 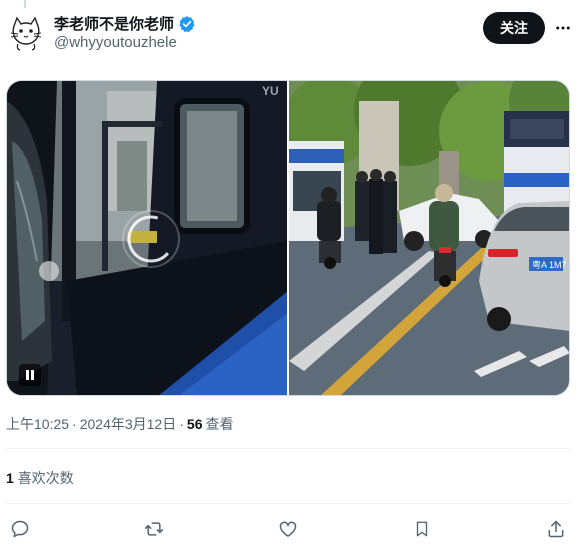 I want to click on divider-bottom, so click(x=288, y=503).